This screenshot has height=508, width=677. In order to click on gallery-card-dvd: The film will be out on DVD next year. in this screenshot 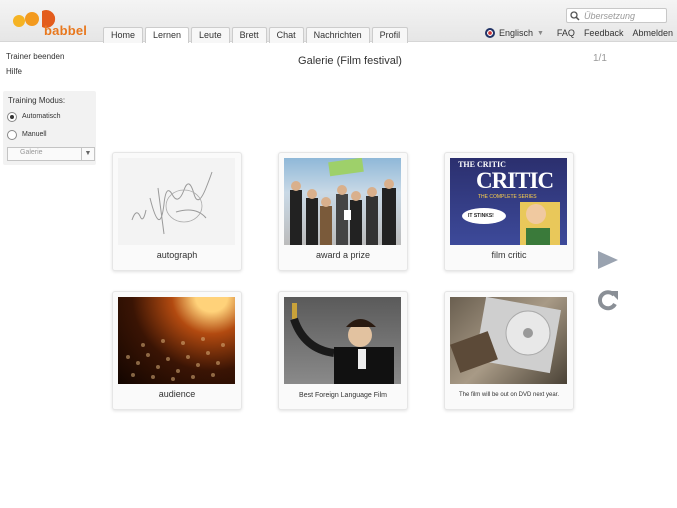, I will do `click(509, 350)`.